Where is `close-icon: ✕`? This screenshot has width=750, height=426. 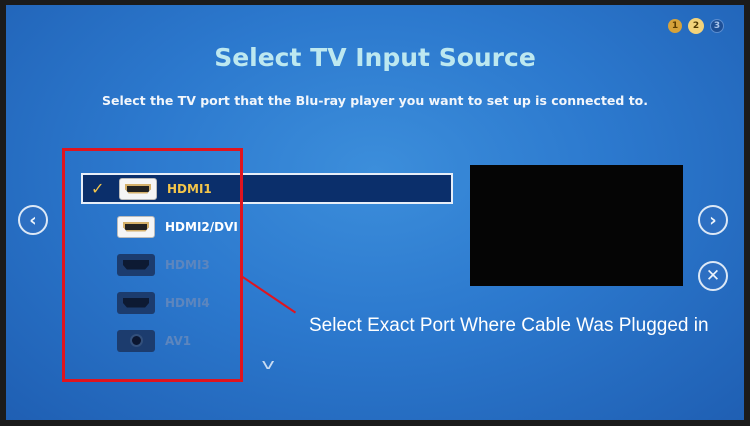 close-icon: ✕ is located at coordinates (713, 276).